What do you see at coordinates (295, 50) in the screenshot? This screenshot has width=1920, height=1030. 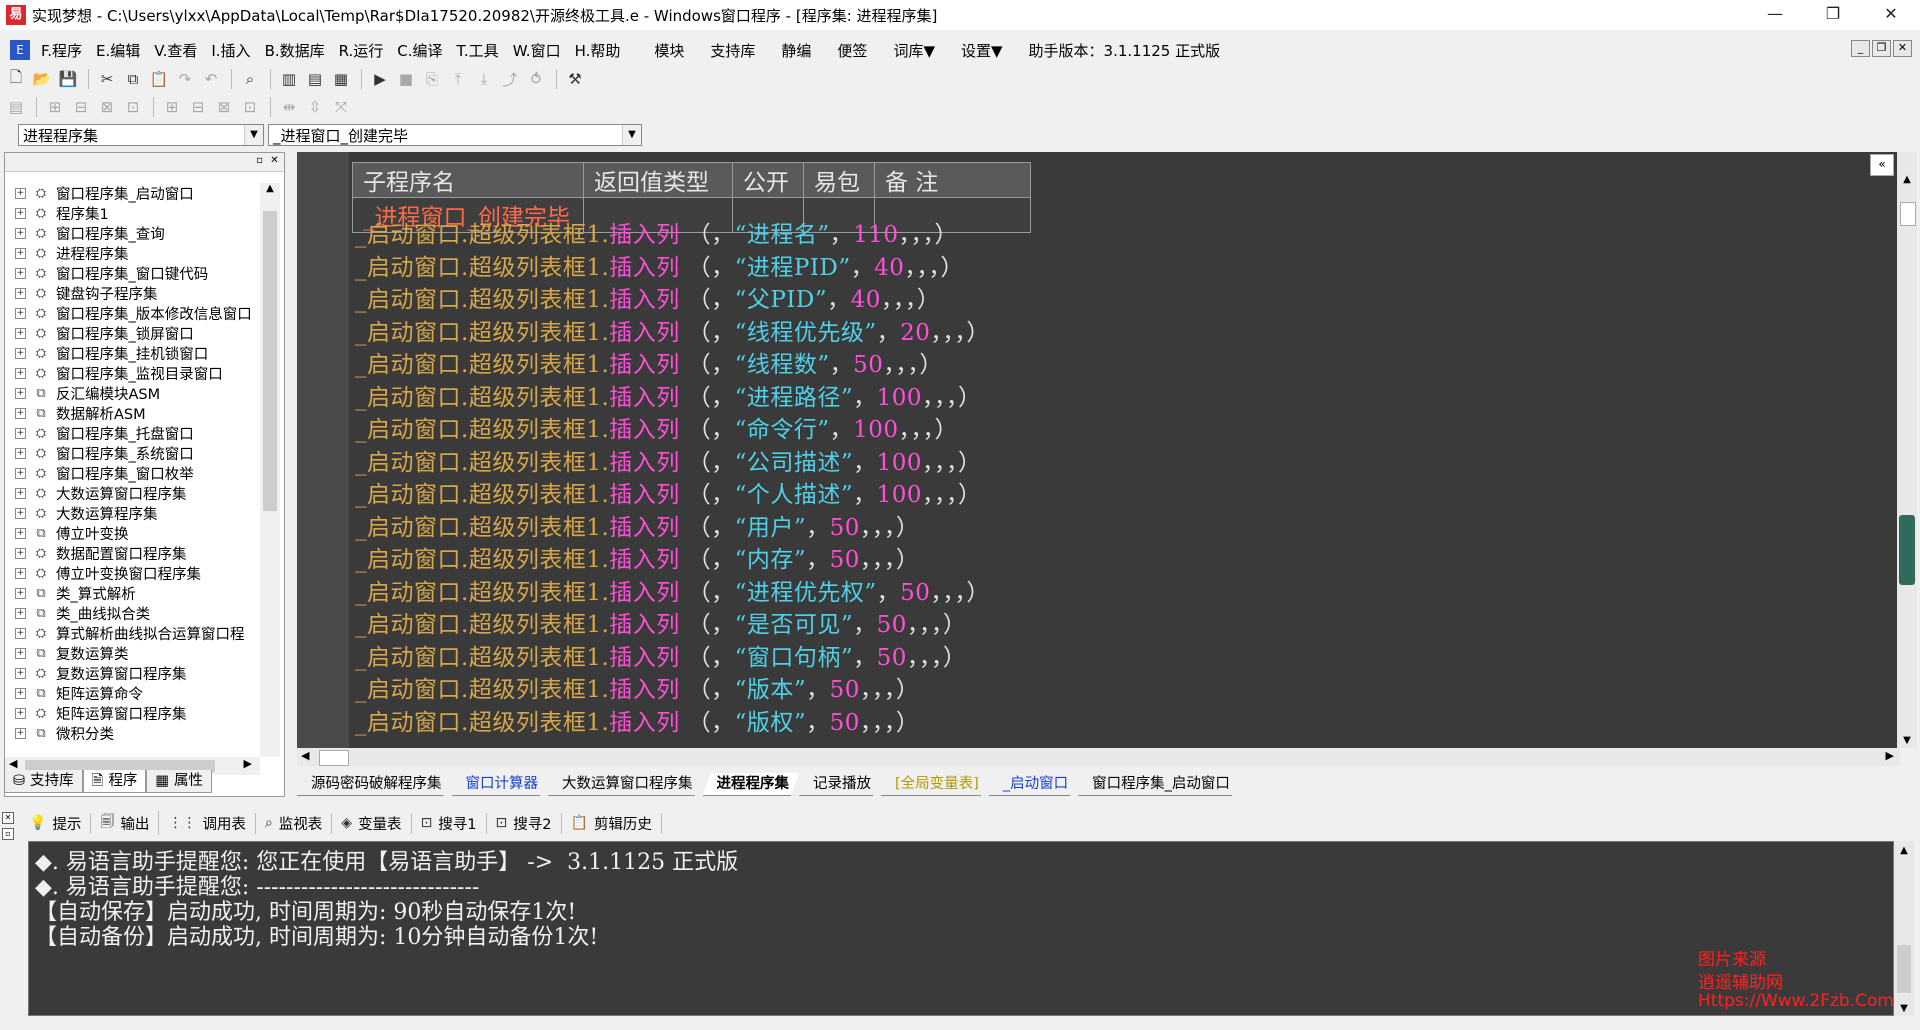 I see `menu-database: B.数据库` at bounding box center [295, 50].